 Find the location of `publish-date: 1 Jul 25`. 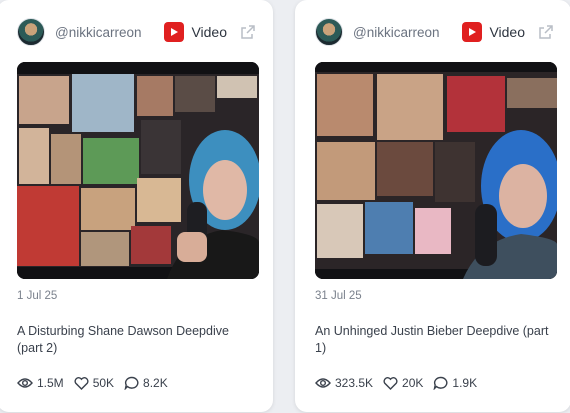

publish-date: 1 Jul 25 is located at coordinates (37, 296).